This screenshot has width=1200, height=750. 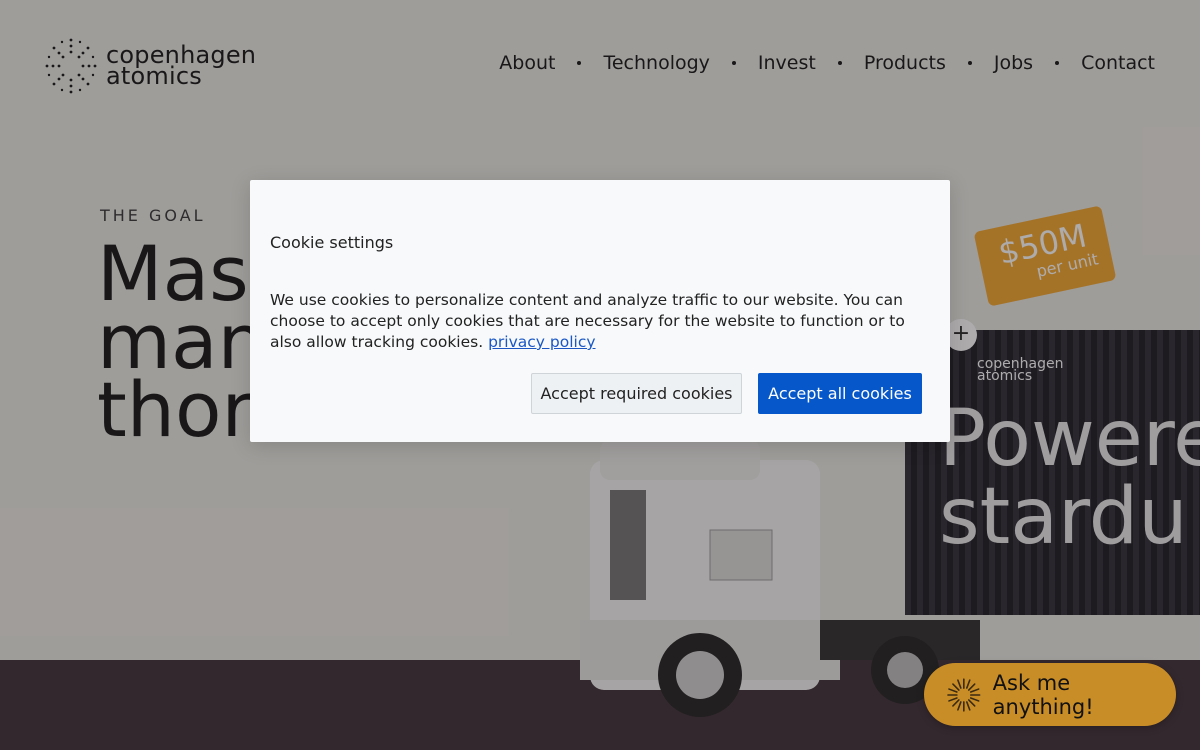 What do you see at coordinates (964, 694) in the screenshot?
I see `starburst-icon` at bounding box center [964, 694].